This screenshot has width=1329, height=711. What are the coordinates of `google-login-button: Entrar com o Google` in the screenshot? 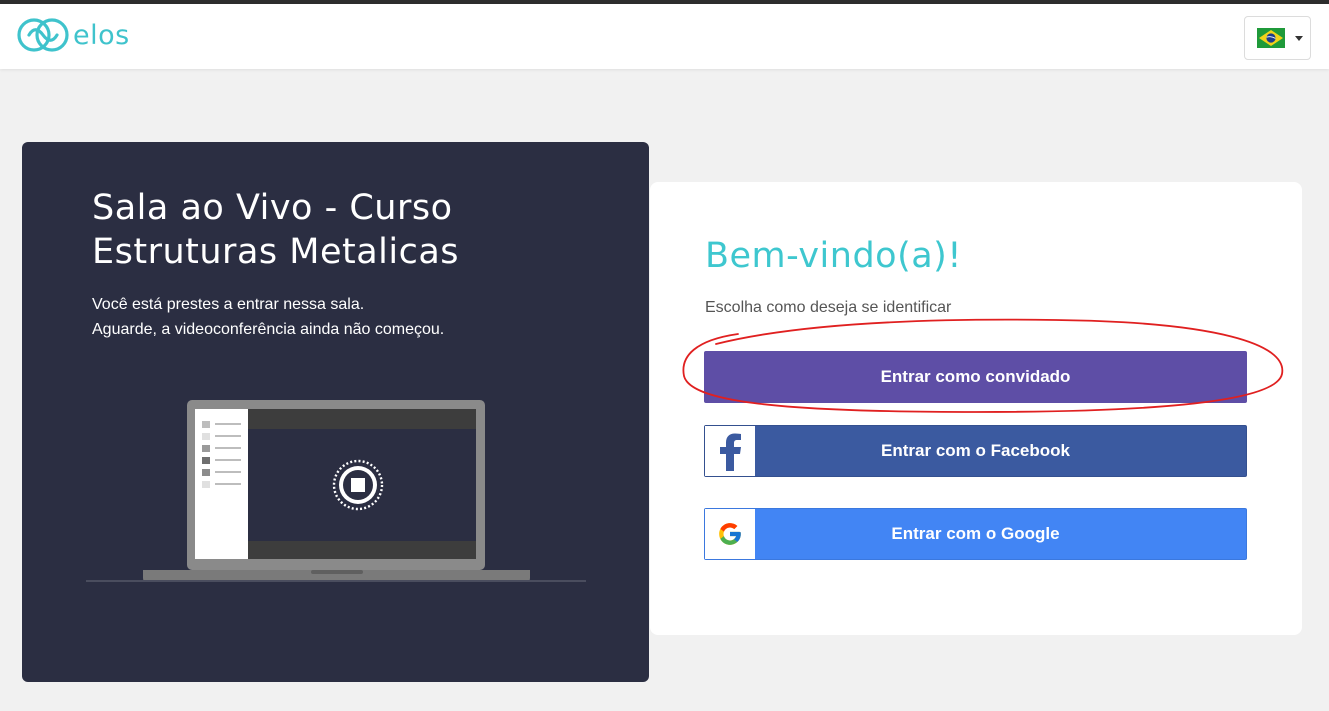 It's located at (975, 534).